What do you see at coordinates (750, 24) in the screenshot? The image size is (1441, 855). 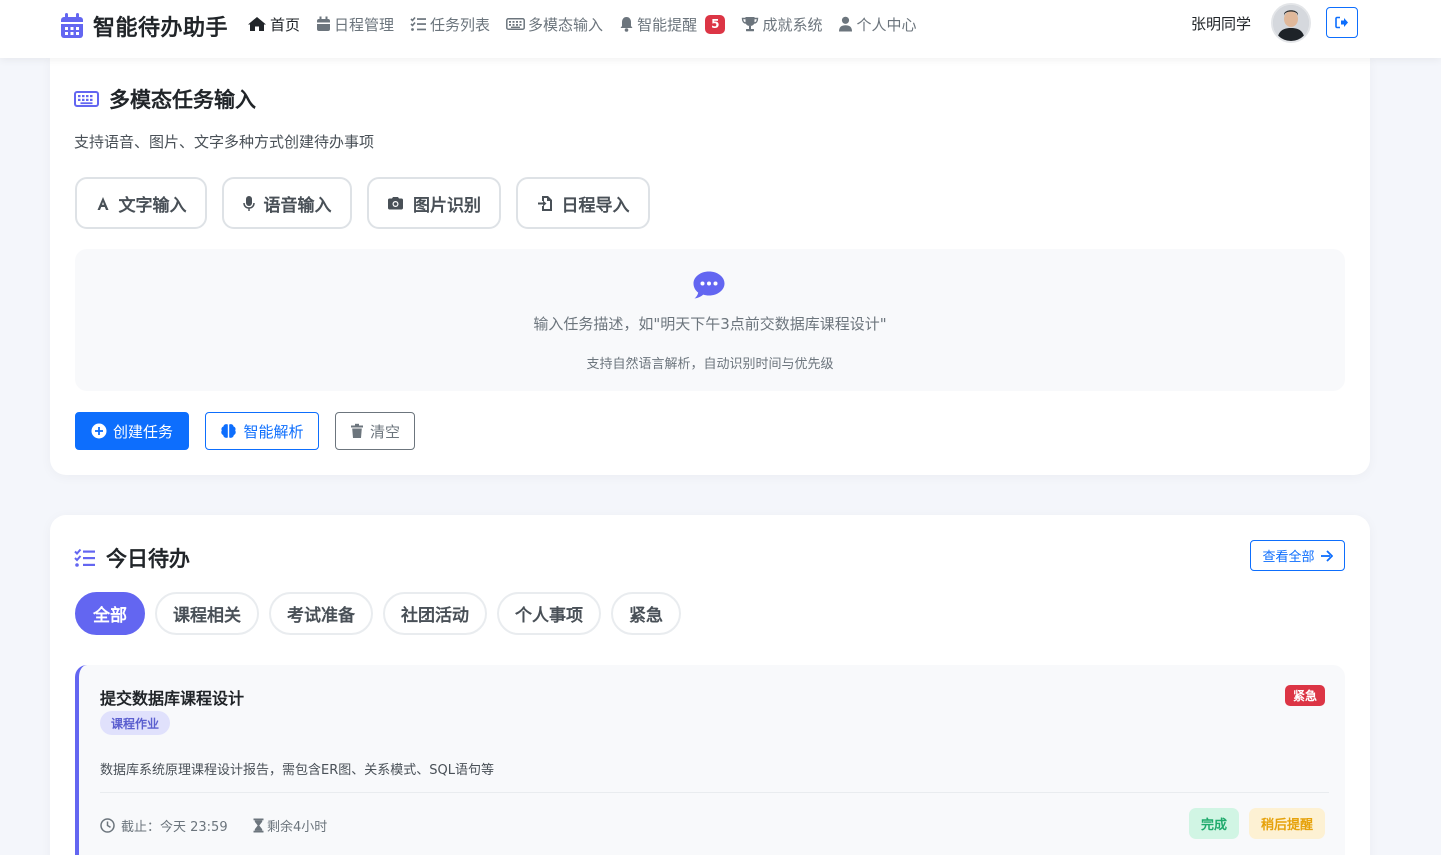 I see `trophy-icon` at bounding box center [750, 24].